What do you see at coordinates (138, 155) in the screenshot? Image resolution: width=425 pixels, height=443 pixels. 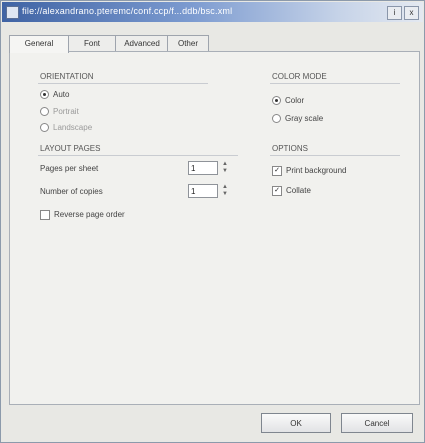 I see `layout-divider` at bounding box center [138, 155].